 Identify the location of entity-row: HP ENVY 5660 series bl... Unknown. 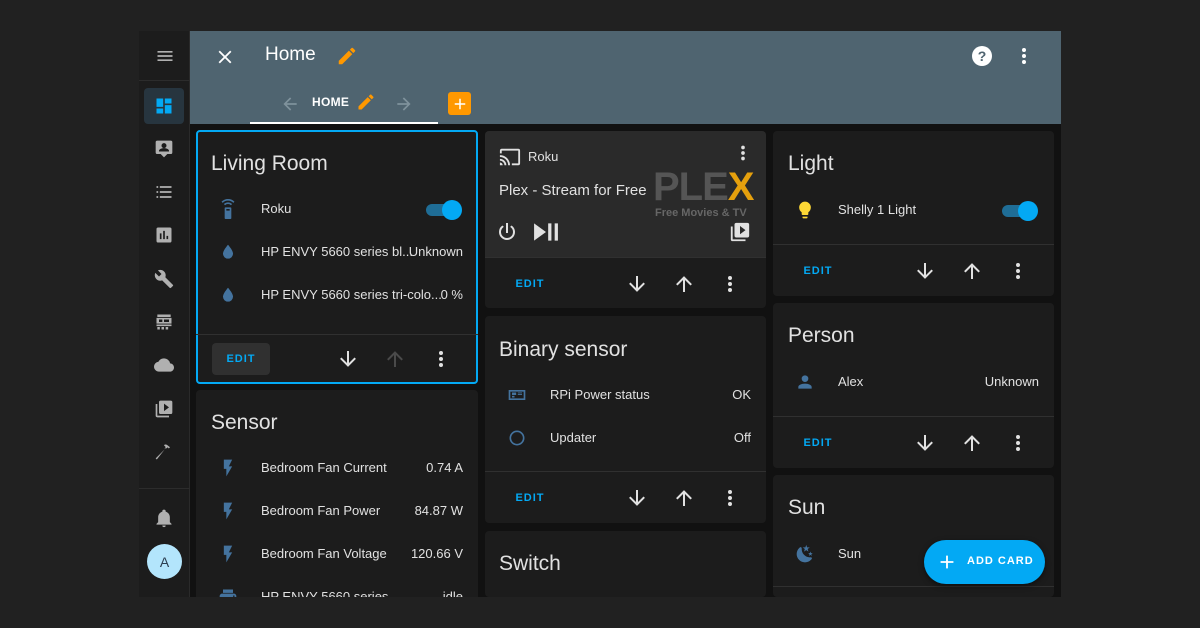
(337, 252).